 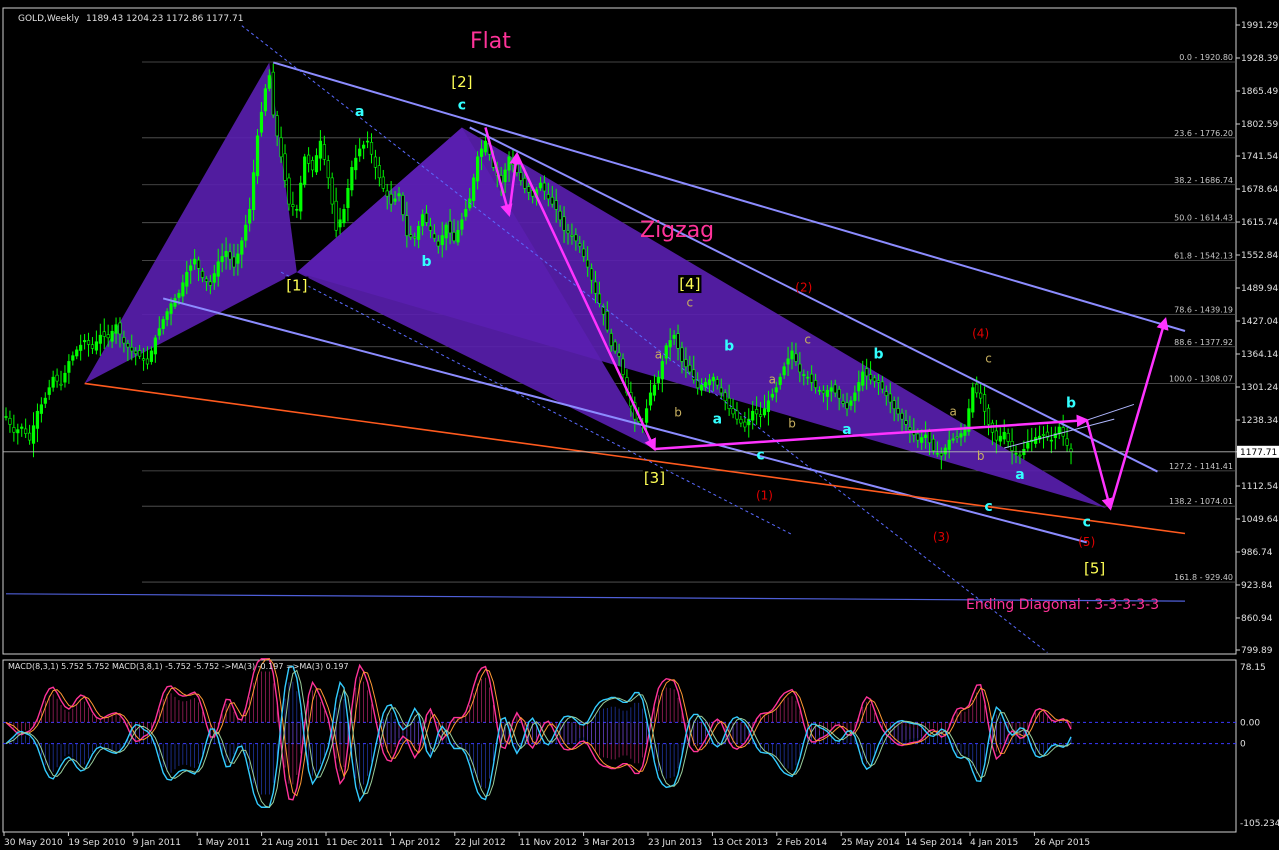 What do you see at coordinates (1071, 404) in the screenshot?
I see `wave-label: b` at bounding box center [1071, 404].